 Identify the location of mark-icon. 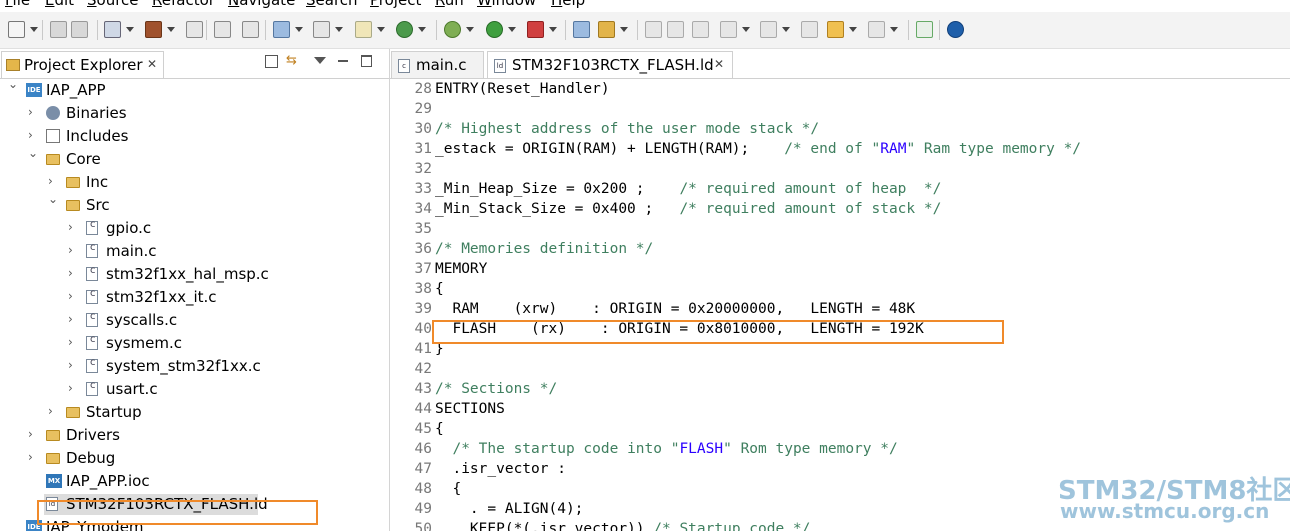
(675, 29).